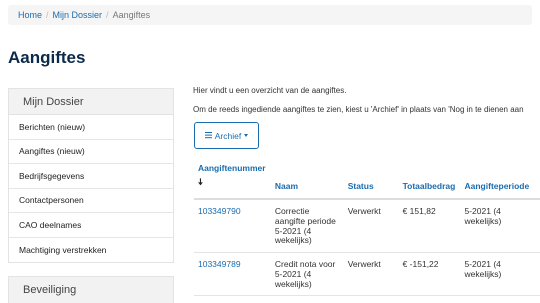 This screenshot has height=303, width=540. I want to click on archive-dropdown-button: Archief, so click(226, 135).